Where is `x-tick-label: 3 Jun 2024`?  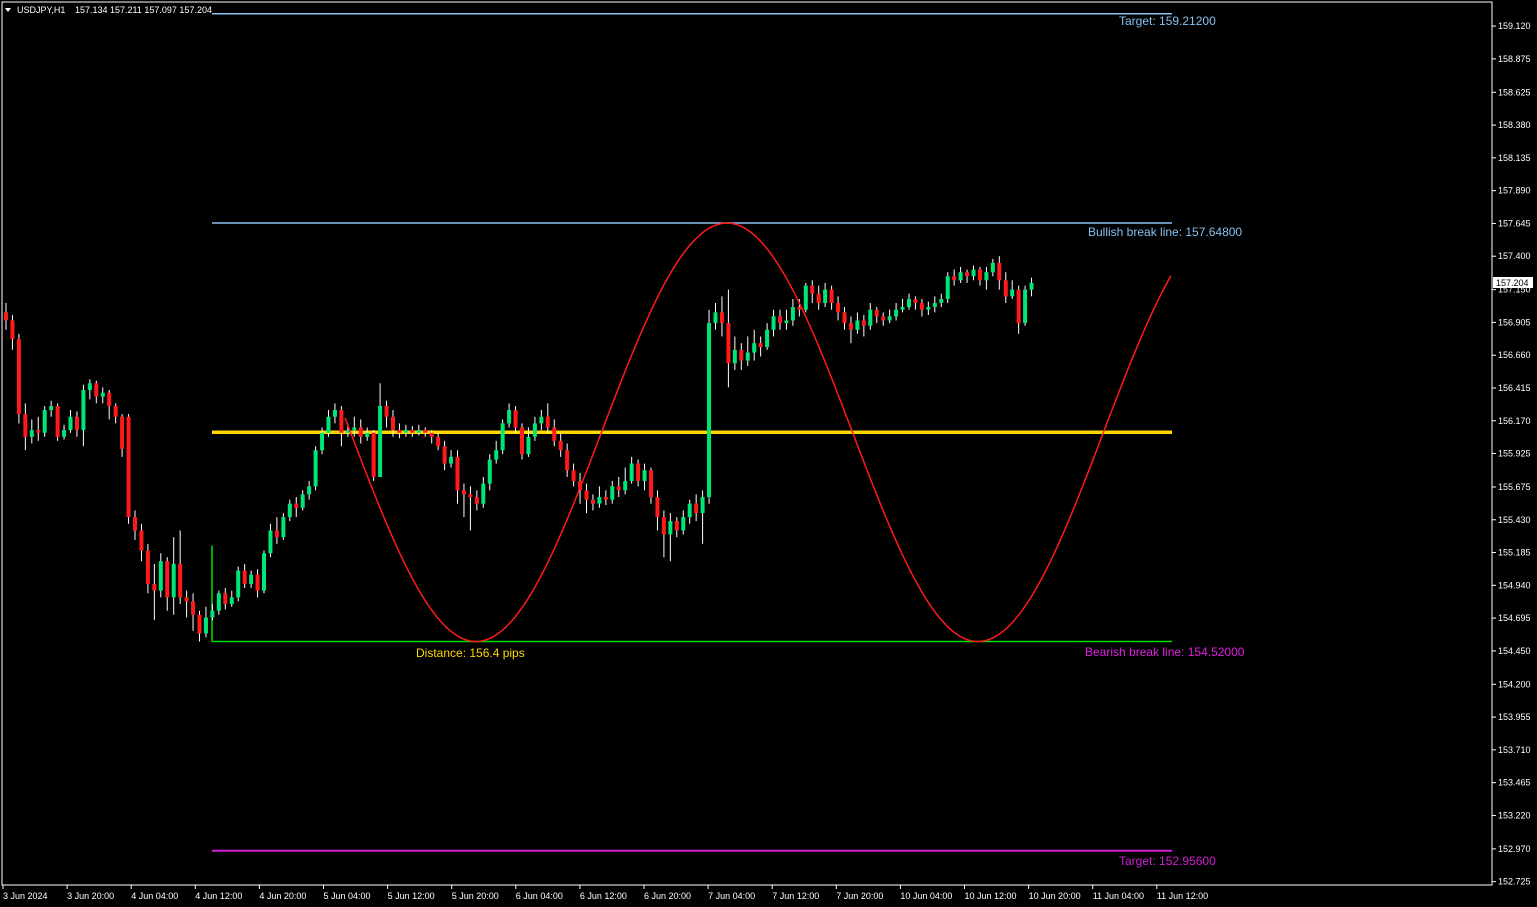 x-tick-label: 3 Jun 2024 is located at coordinates (25, 896).